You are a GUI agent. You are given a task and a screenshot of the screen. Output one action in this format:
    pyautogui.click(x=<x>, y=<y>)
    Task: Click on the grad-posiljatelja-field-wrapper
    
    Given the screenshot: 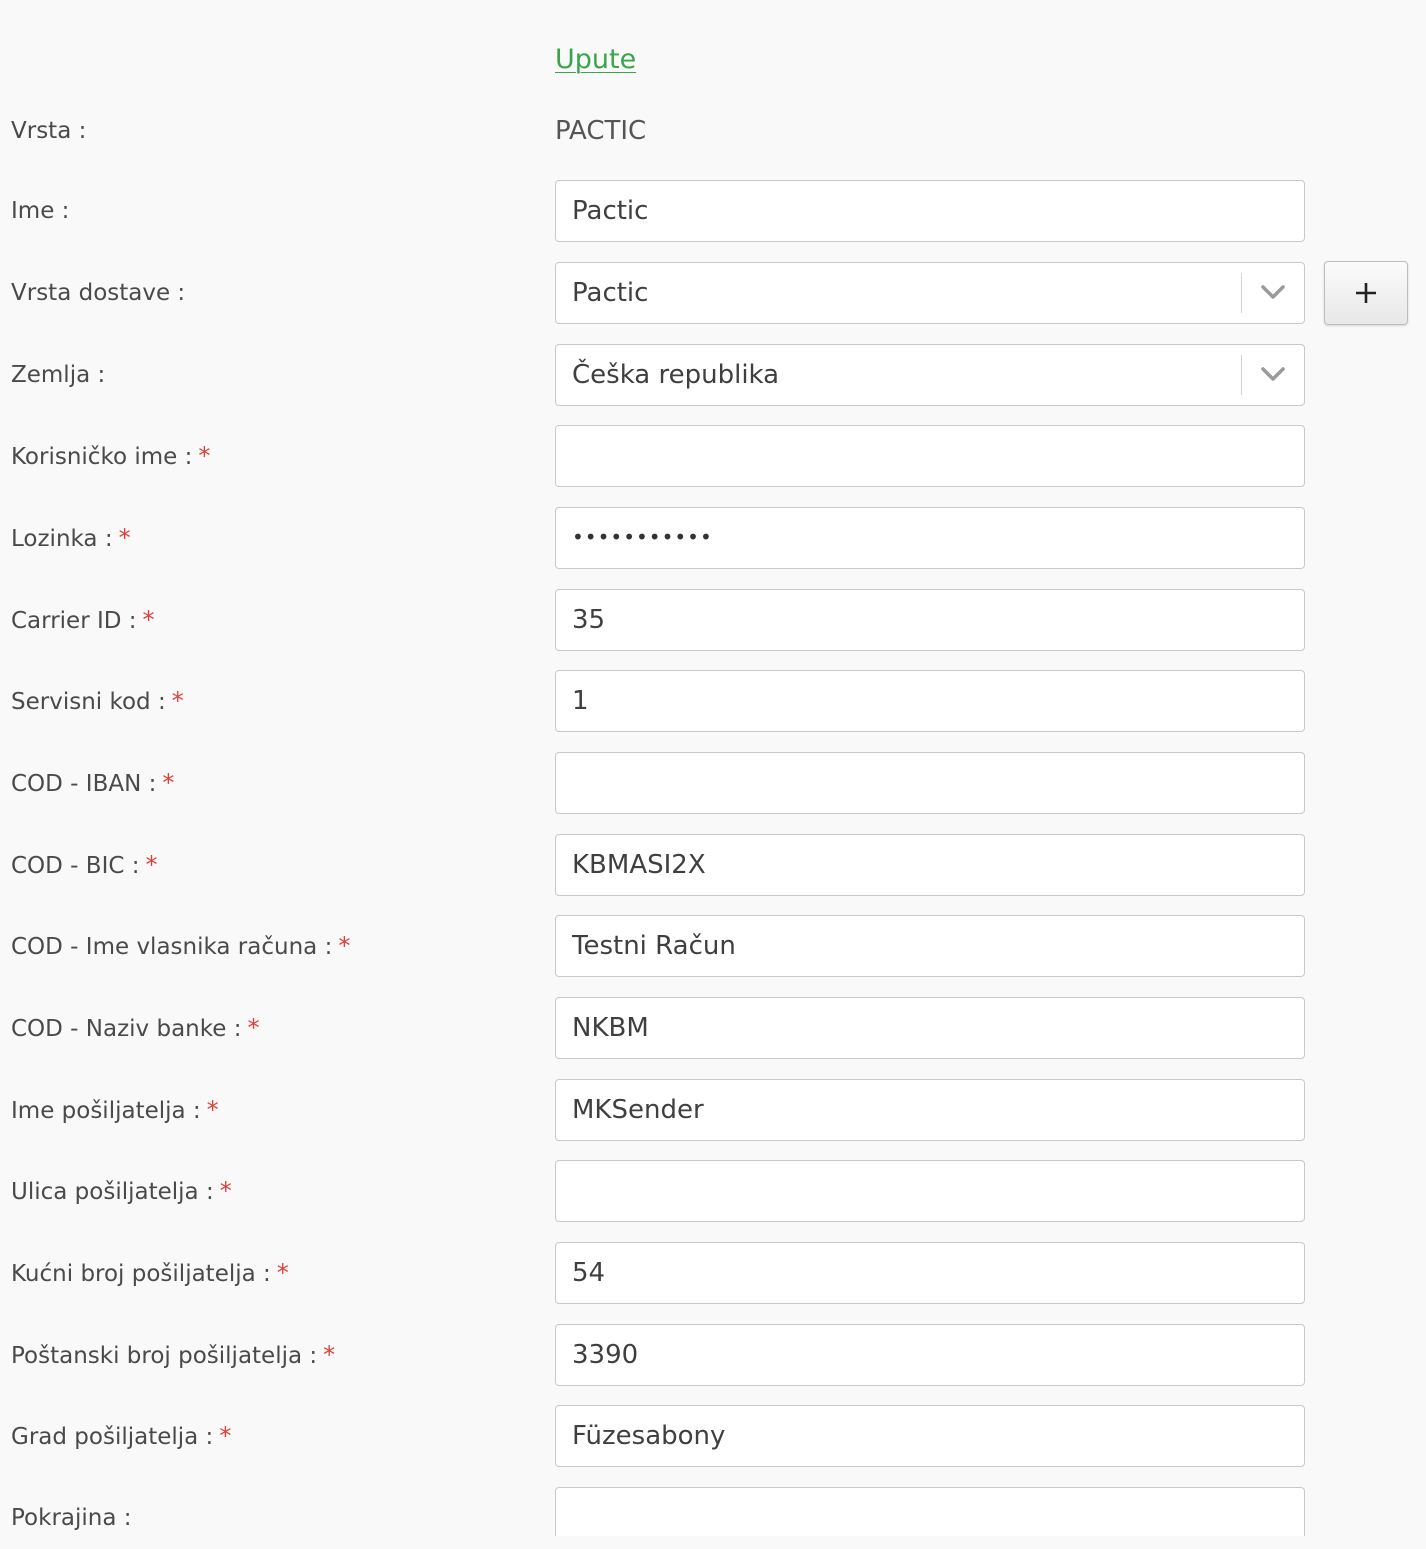 What is the action you would take?
    pyautogui.click(x=930, y=1436)
    